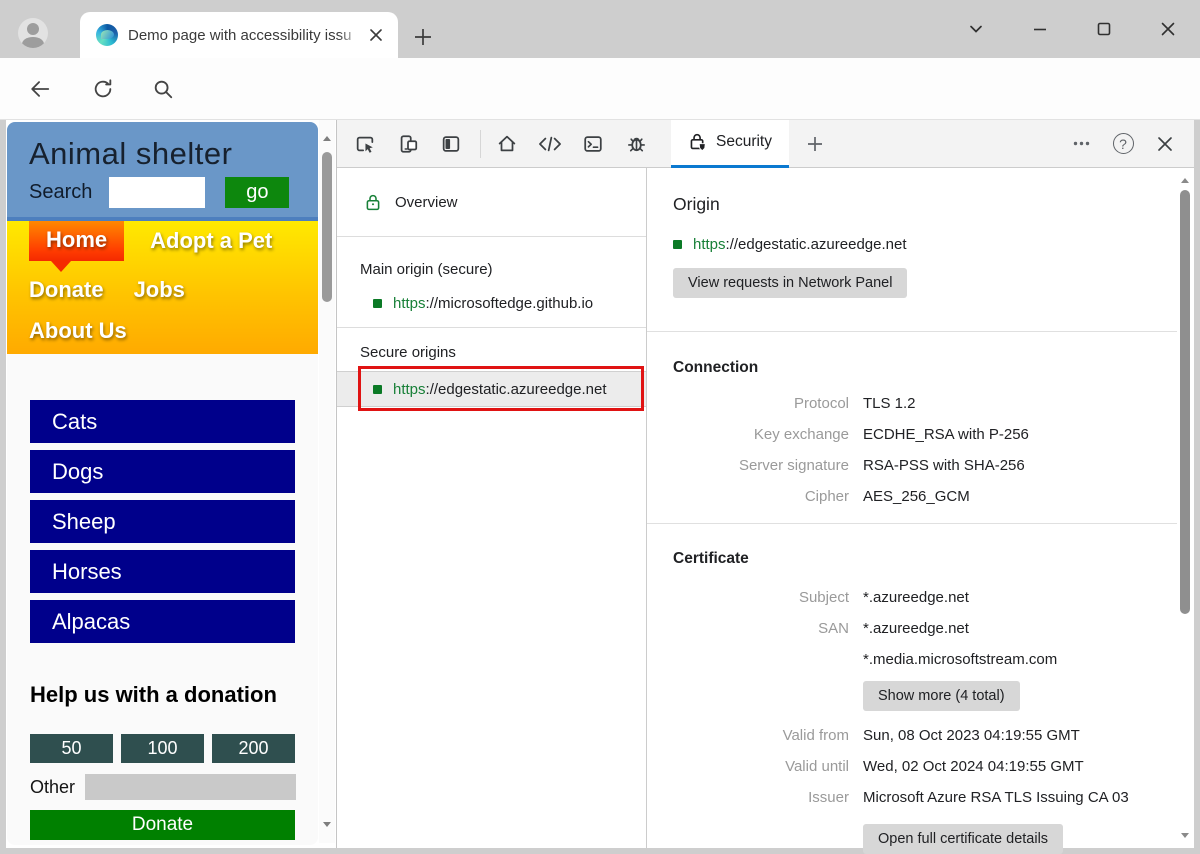  I want to click on browser-titlebar: Demo page with accessibility issu, so click(600, 29).